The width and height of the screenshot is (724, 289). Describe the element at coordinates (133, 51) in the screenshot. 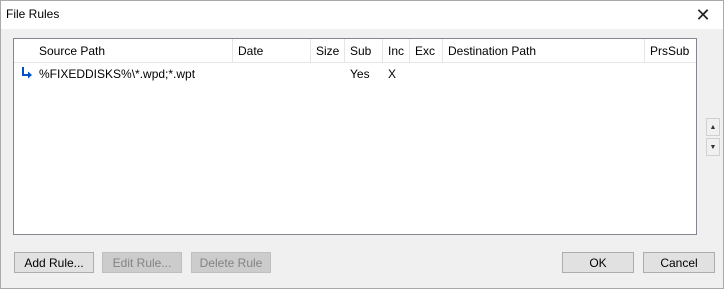

I see `column-header-source-path: Source Path` at that location.